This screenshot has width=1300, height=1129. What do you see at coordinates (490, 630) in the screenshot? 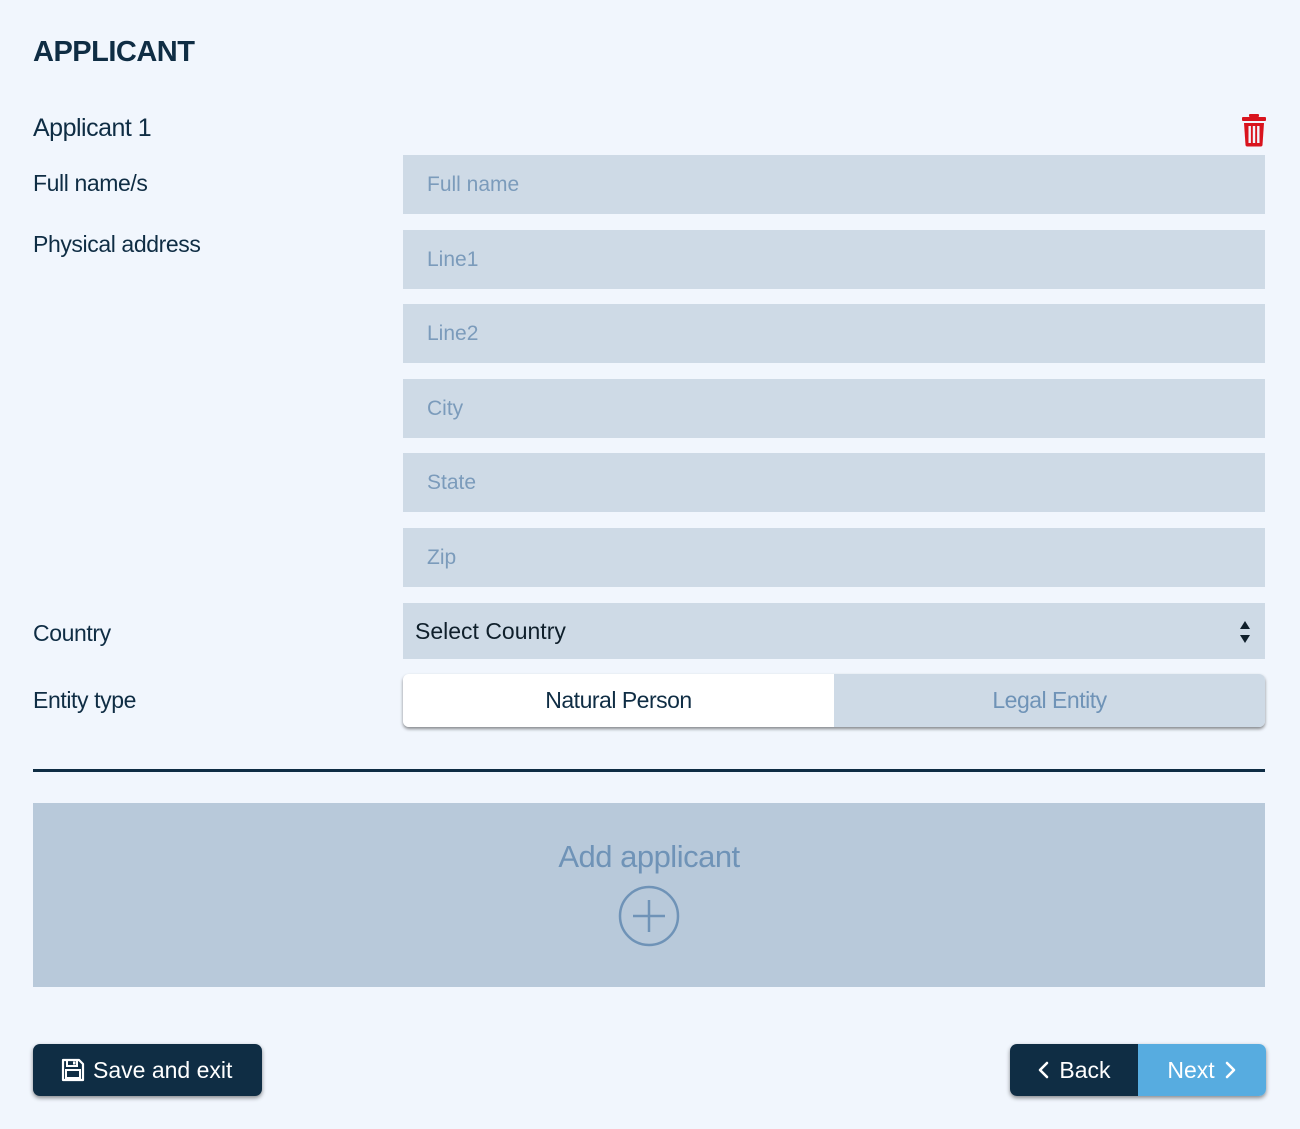
I see `country-select-value: Select Country` at bounding box center [490, 630].